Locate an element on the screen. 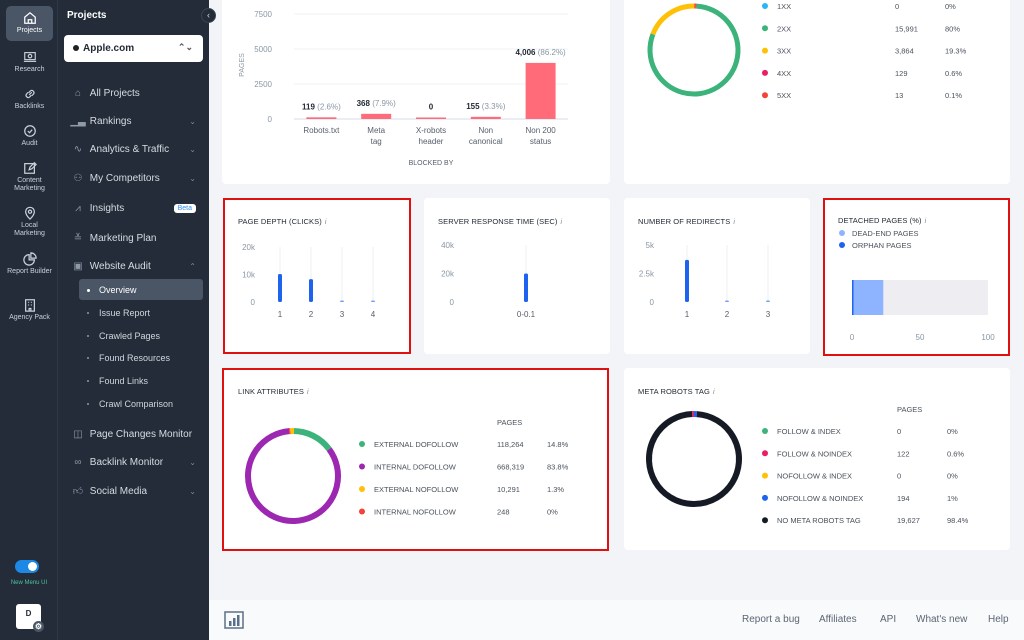  chevron-left-icon: ‹ is located at coordinates (208, 15).